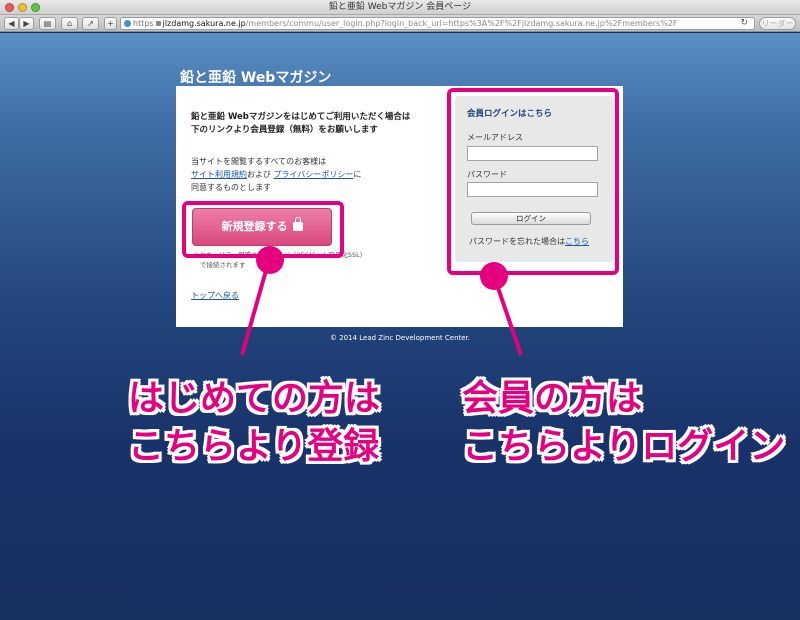  What do you see at coordinates (254, 423) in the screenshot?
I see `register-callout-text: はじめての方は こちらより登録` at bounding box center [254, 423].